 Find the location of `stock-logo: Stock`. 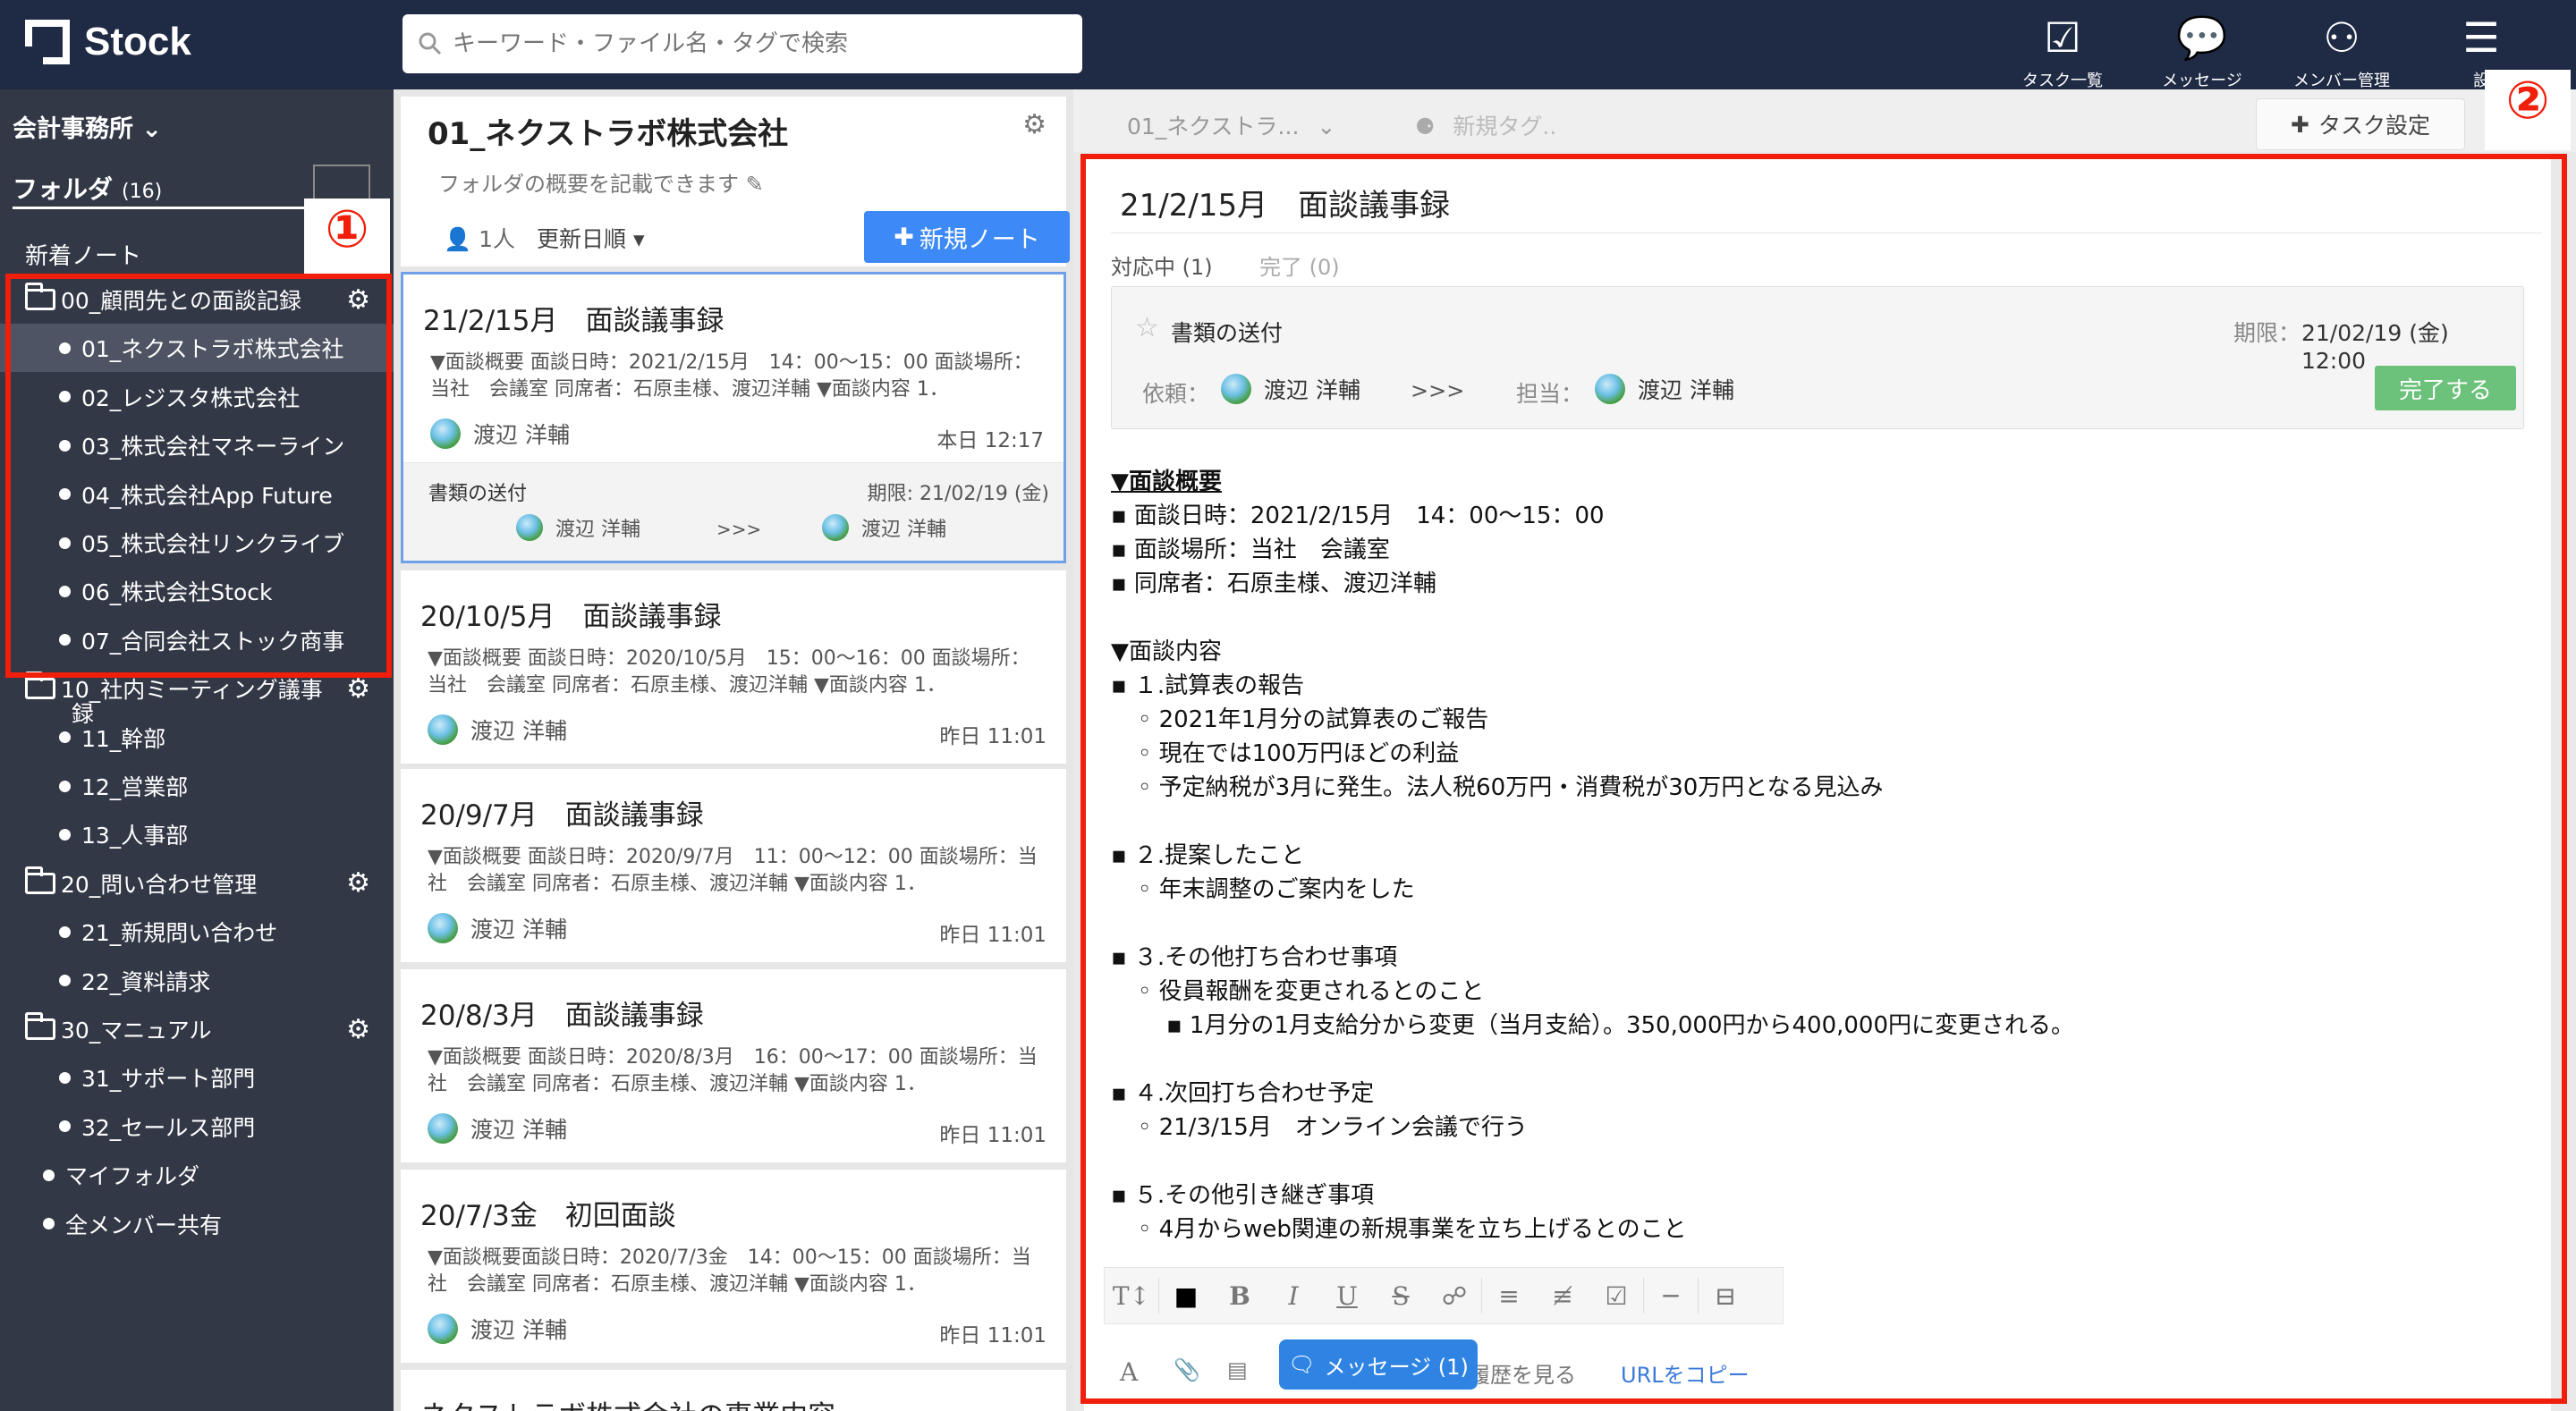

stock-logo: Stock is located at coordinates (108, 42).